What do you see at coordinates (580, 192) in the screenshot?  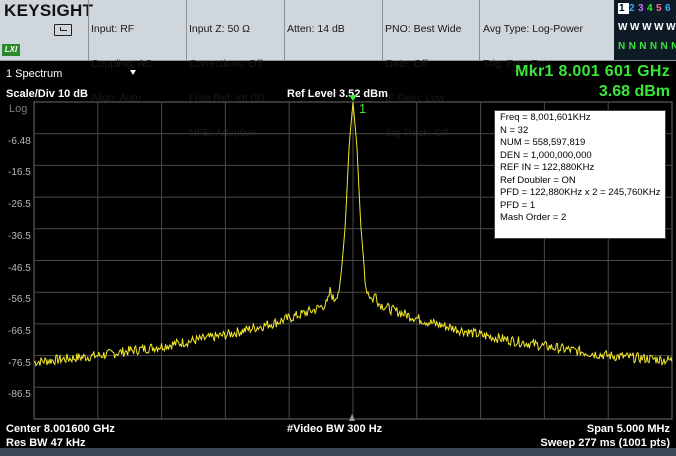 I see `info-pfd-calc: PFD = 122,880KHz x 2 = 245,760KHz` at bounding box center [580, 192].